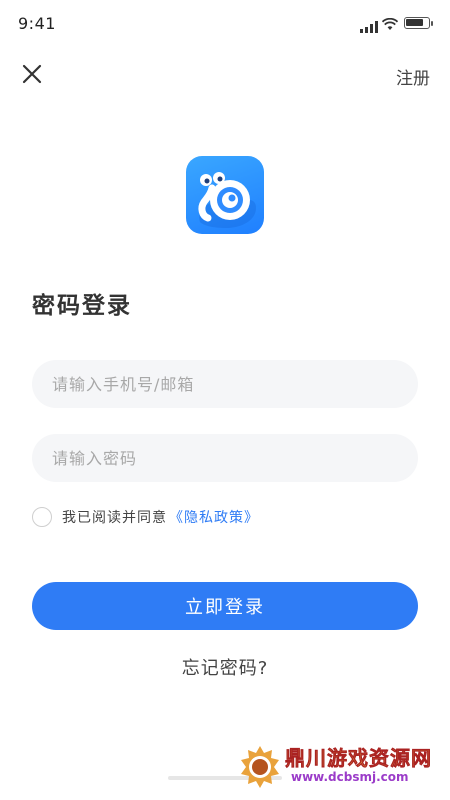 The image size is (450, 800). Describe the element at coordinates (37, 23) in the screenshot. I see `status-time: 9:41` at that location.